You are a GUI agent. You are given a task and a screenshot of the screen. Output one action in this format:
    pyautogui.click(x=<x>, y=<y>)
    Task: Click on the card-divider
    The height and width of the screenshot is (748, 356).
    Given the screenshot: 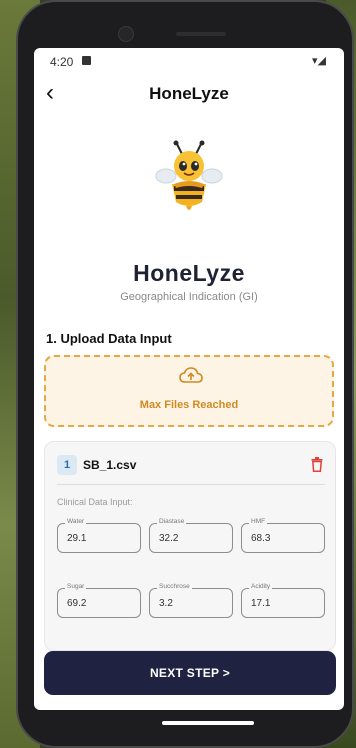 What is the action you would take?
    pyautogui.click(x=191, y=484)
    